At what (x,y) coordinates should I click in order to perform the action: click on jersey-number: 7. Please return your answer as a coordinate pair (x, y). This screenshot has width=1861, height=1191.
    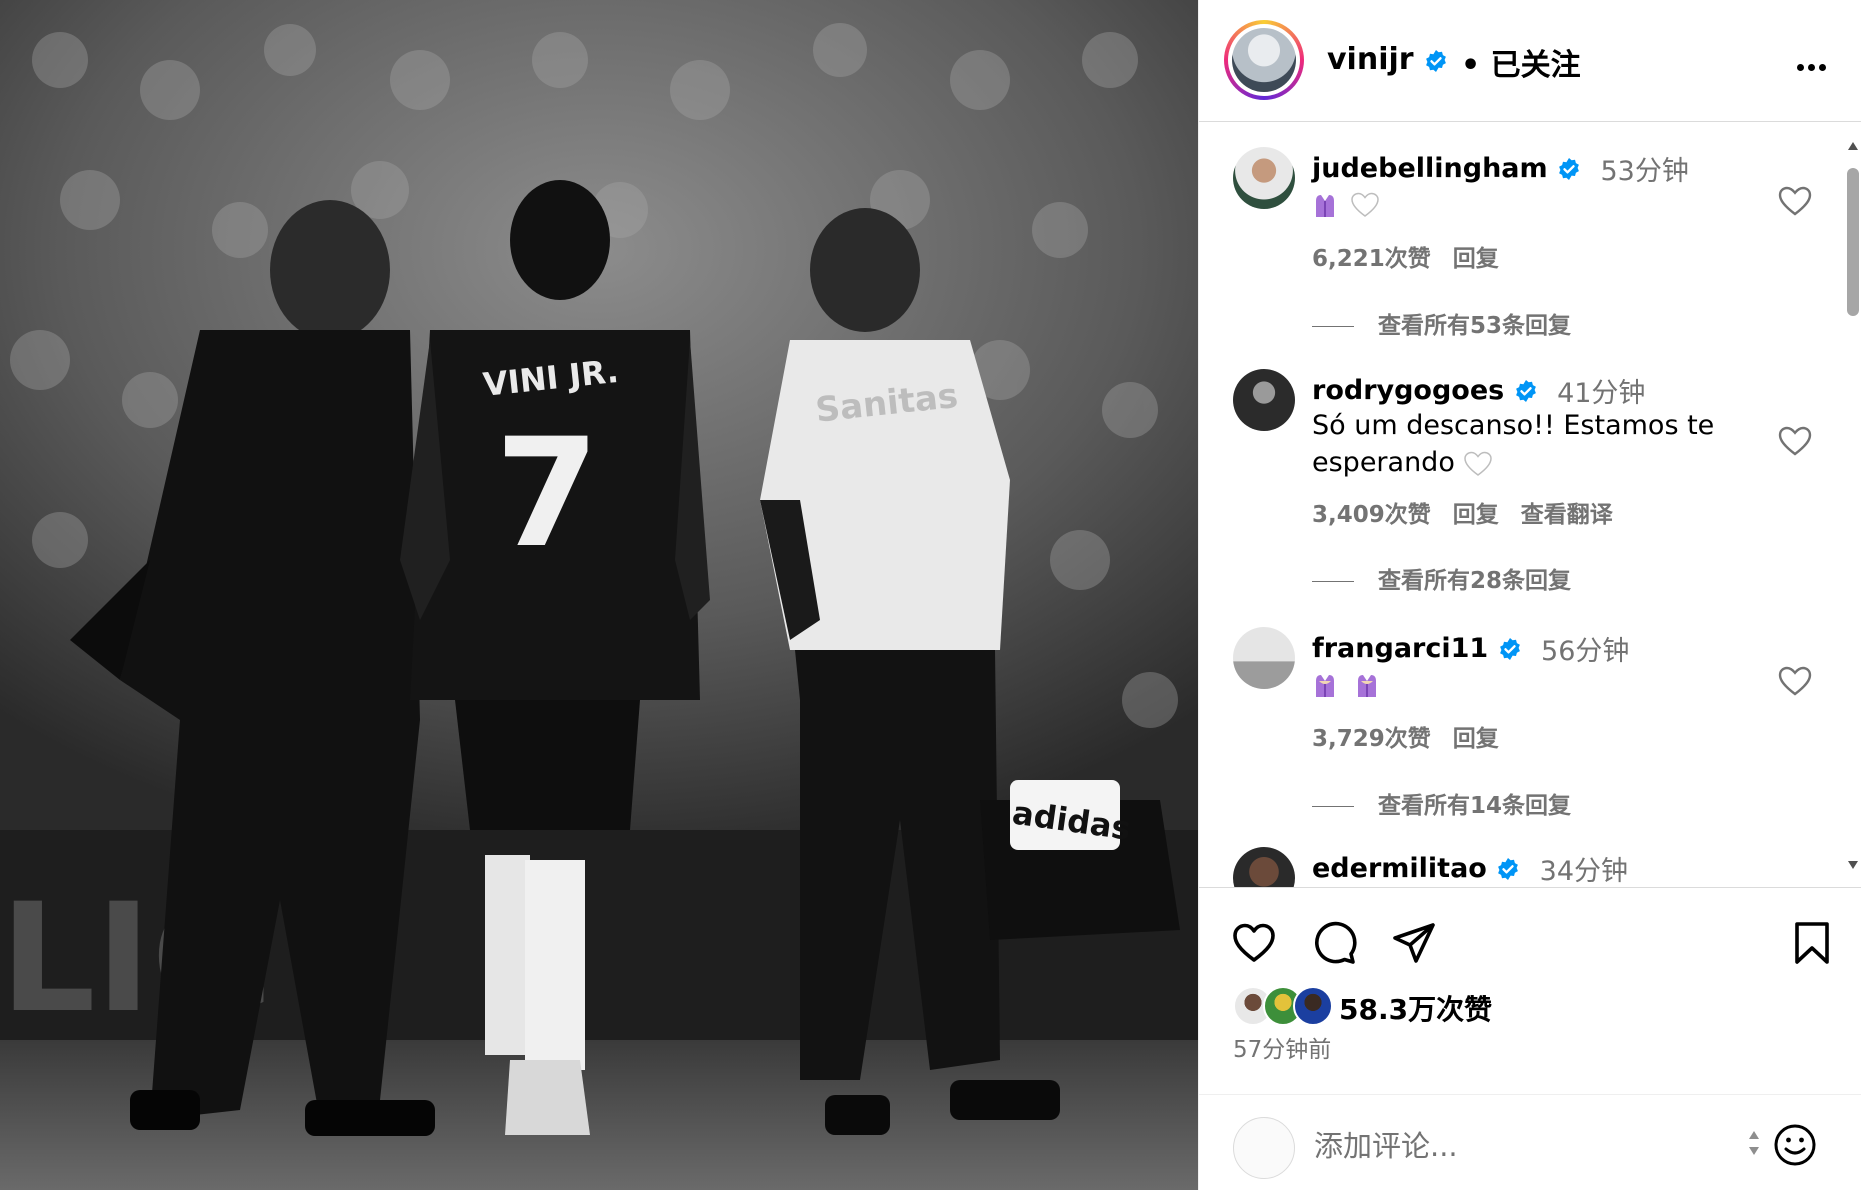
    Looking at the image, I should click on (547, 494).